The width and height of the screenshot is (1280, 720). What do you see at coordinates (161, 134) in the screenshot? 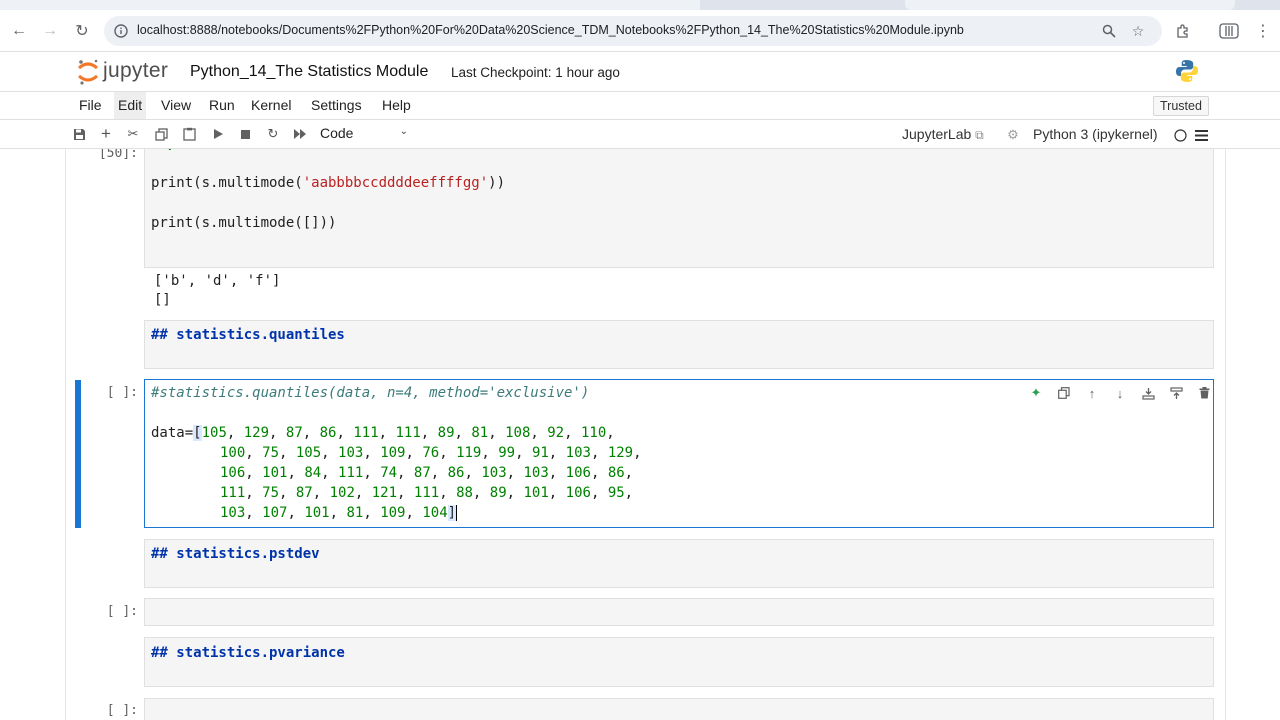
I see `copy-icon` at bounding box center [161, 134].